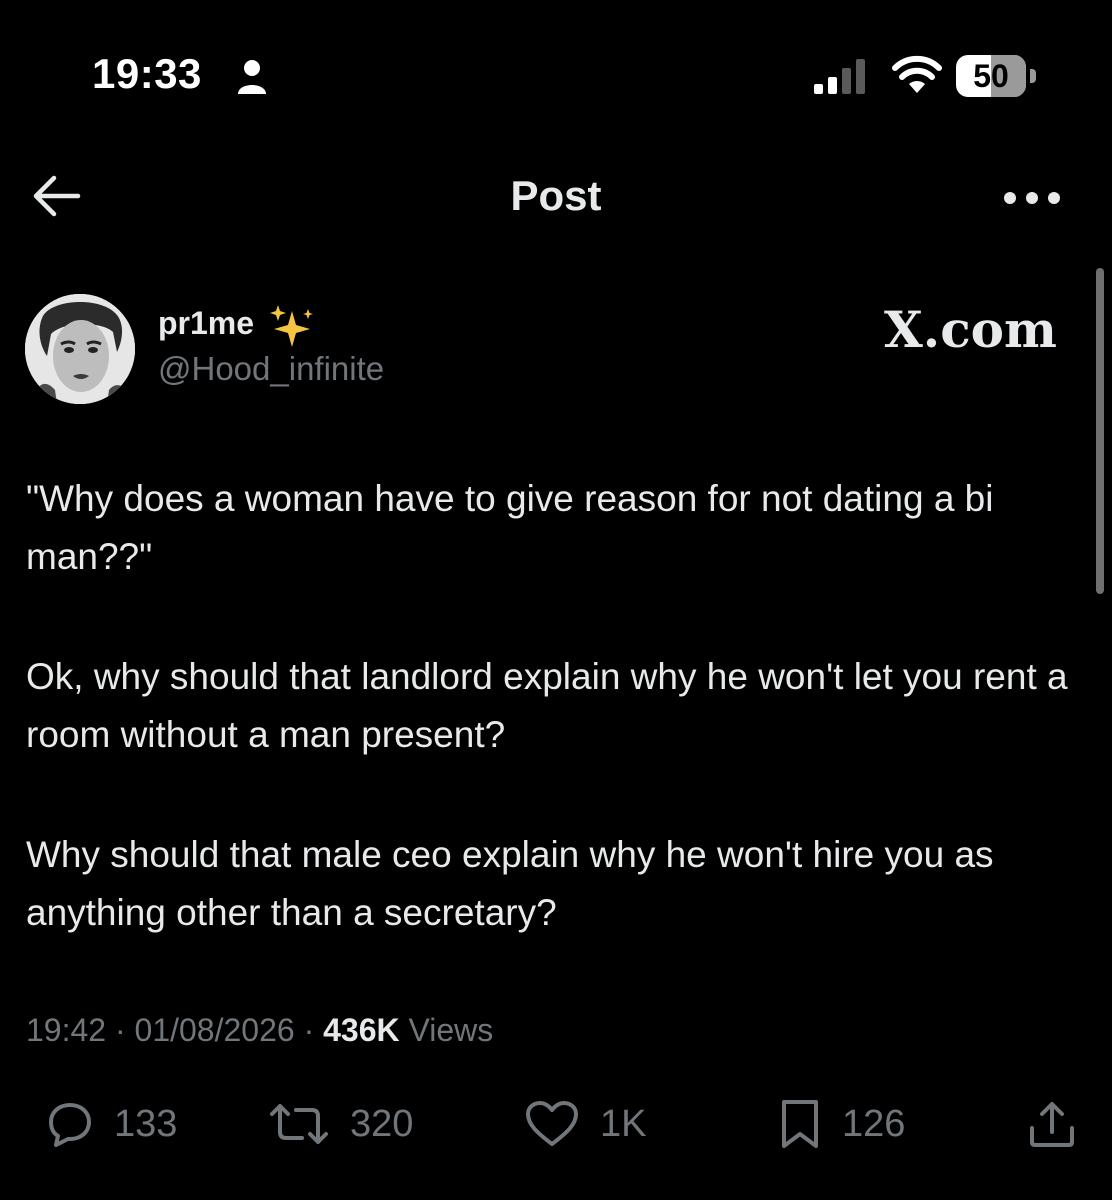 This screenshot has height=1200, width=1112. Describe the element at coordinates (800, 1124) in the screenshot. I see `bookmark-icon` at that location.